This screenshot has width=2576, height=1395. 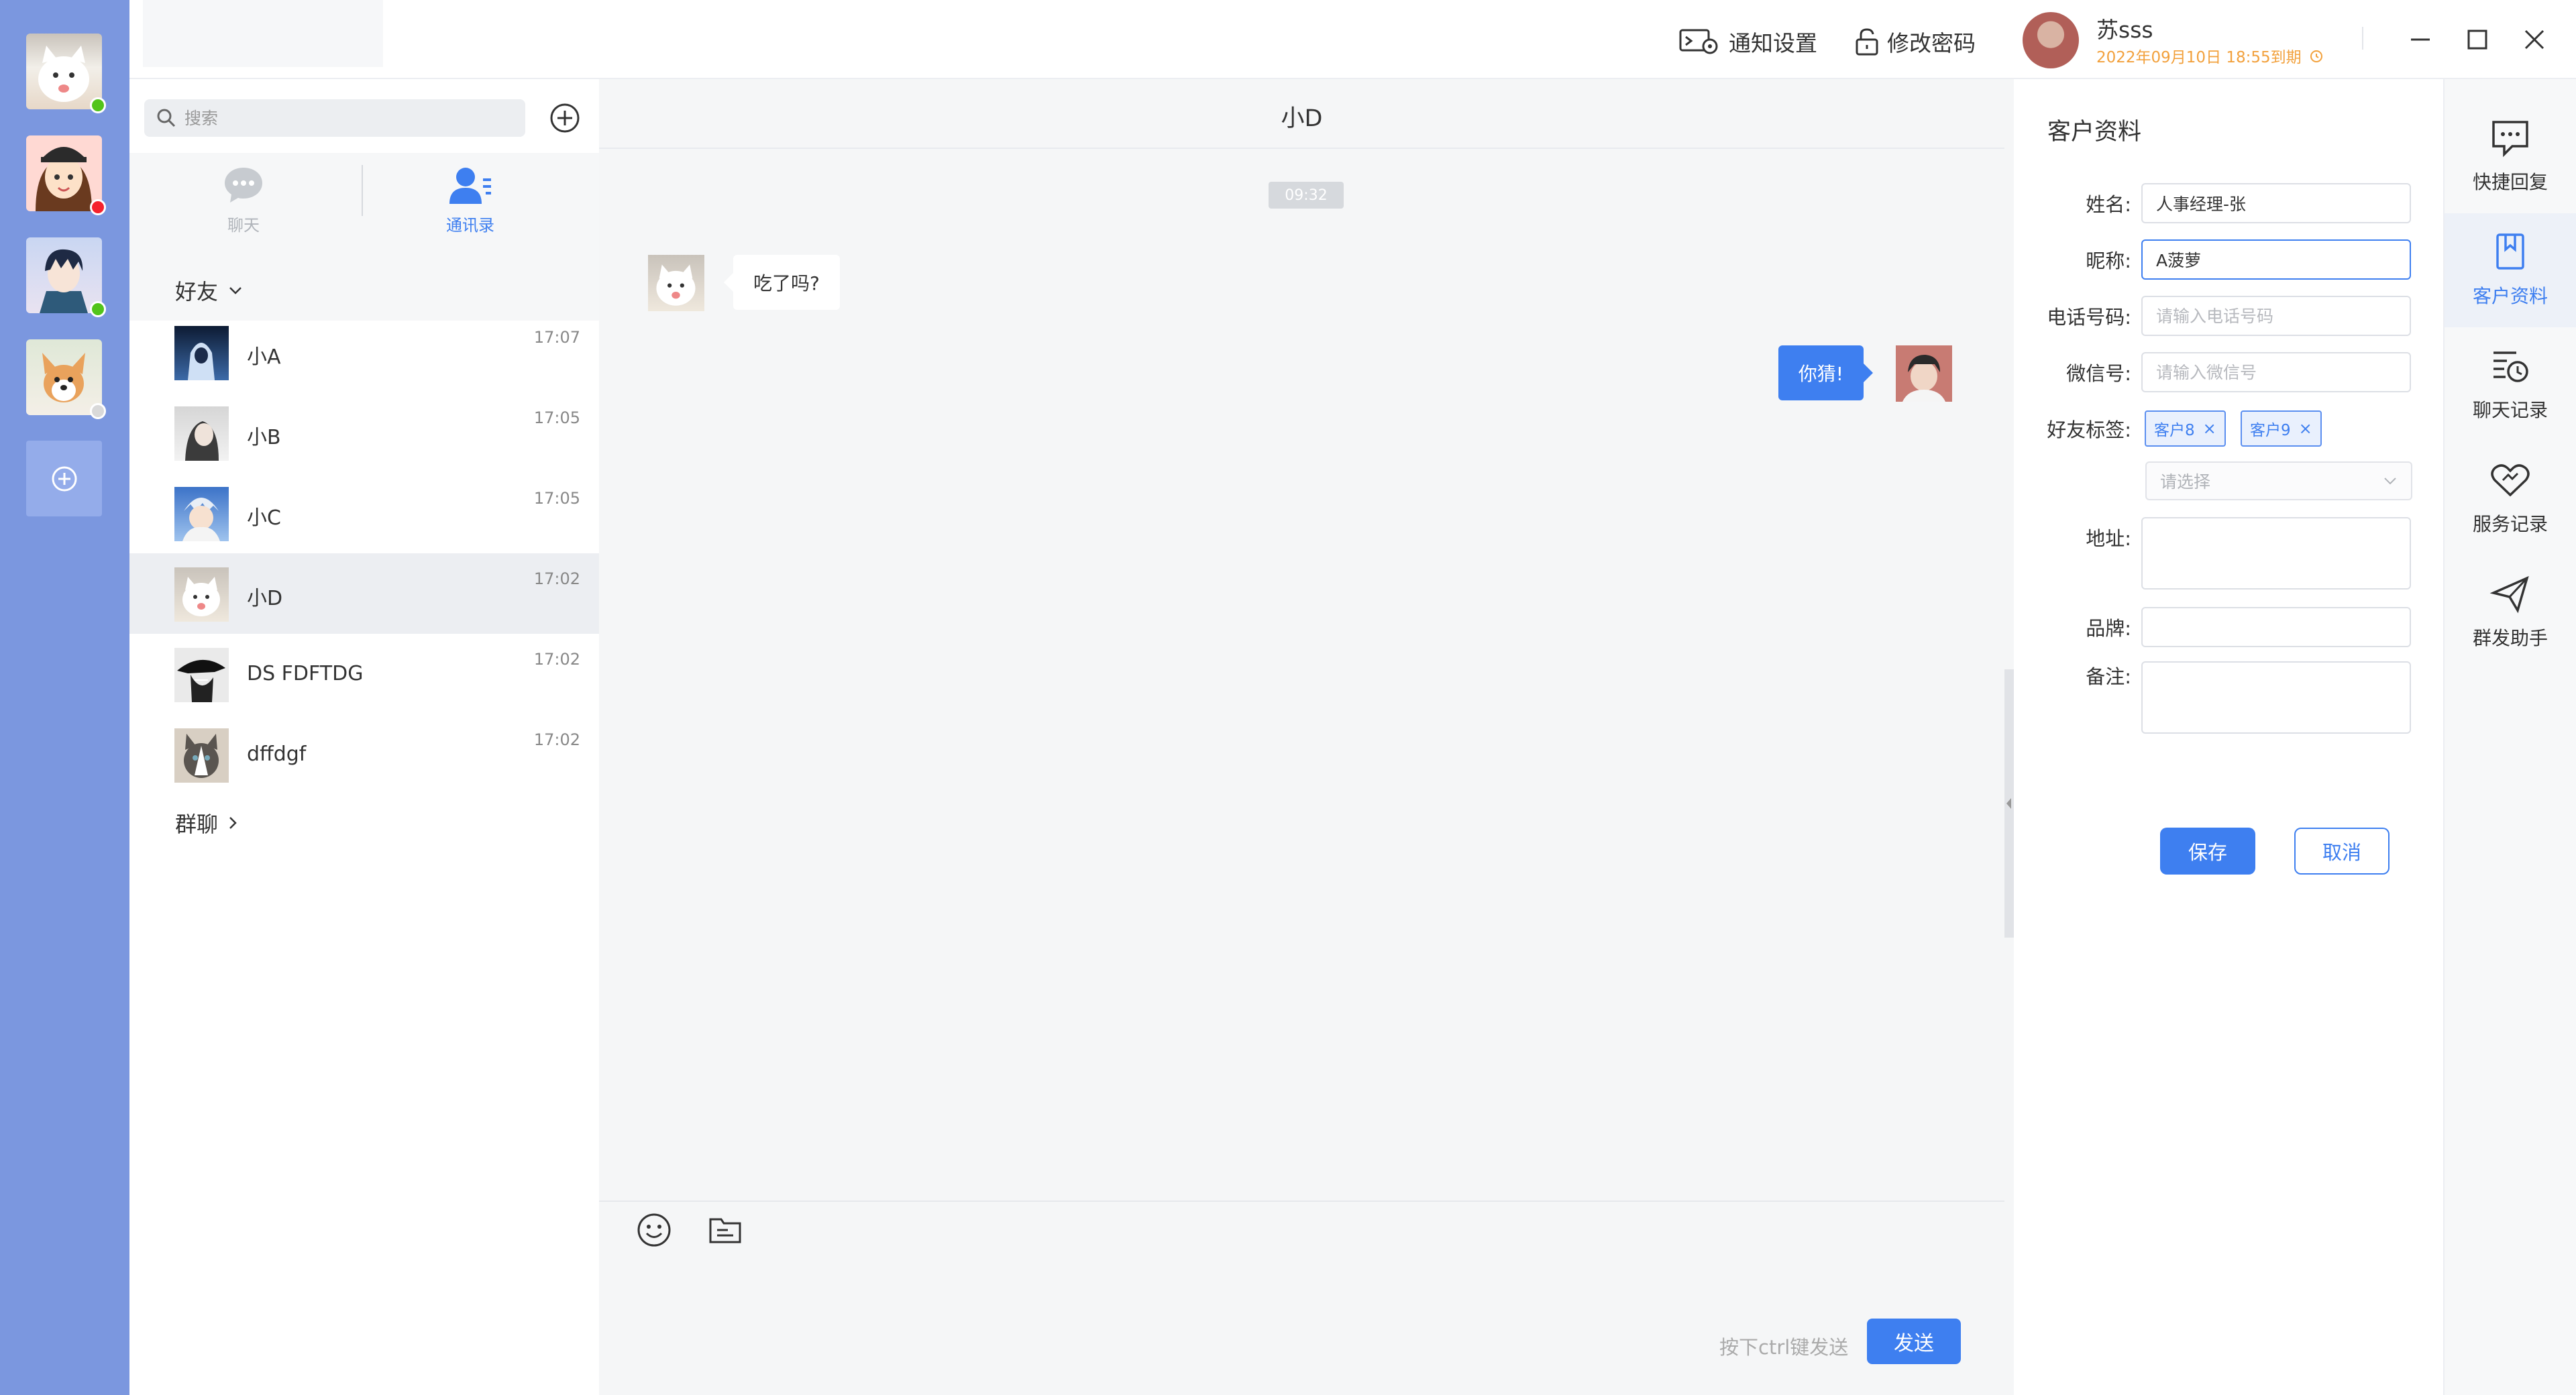 I want to click on tags-label: 好友标签:, so click(x=2089, y=429).